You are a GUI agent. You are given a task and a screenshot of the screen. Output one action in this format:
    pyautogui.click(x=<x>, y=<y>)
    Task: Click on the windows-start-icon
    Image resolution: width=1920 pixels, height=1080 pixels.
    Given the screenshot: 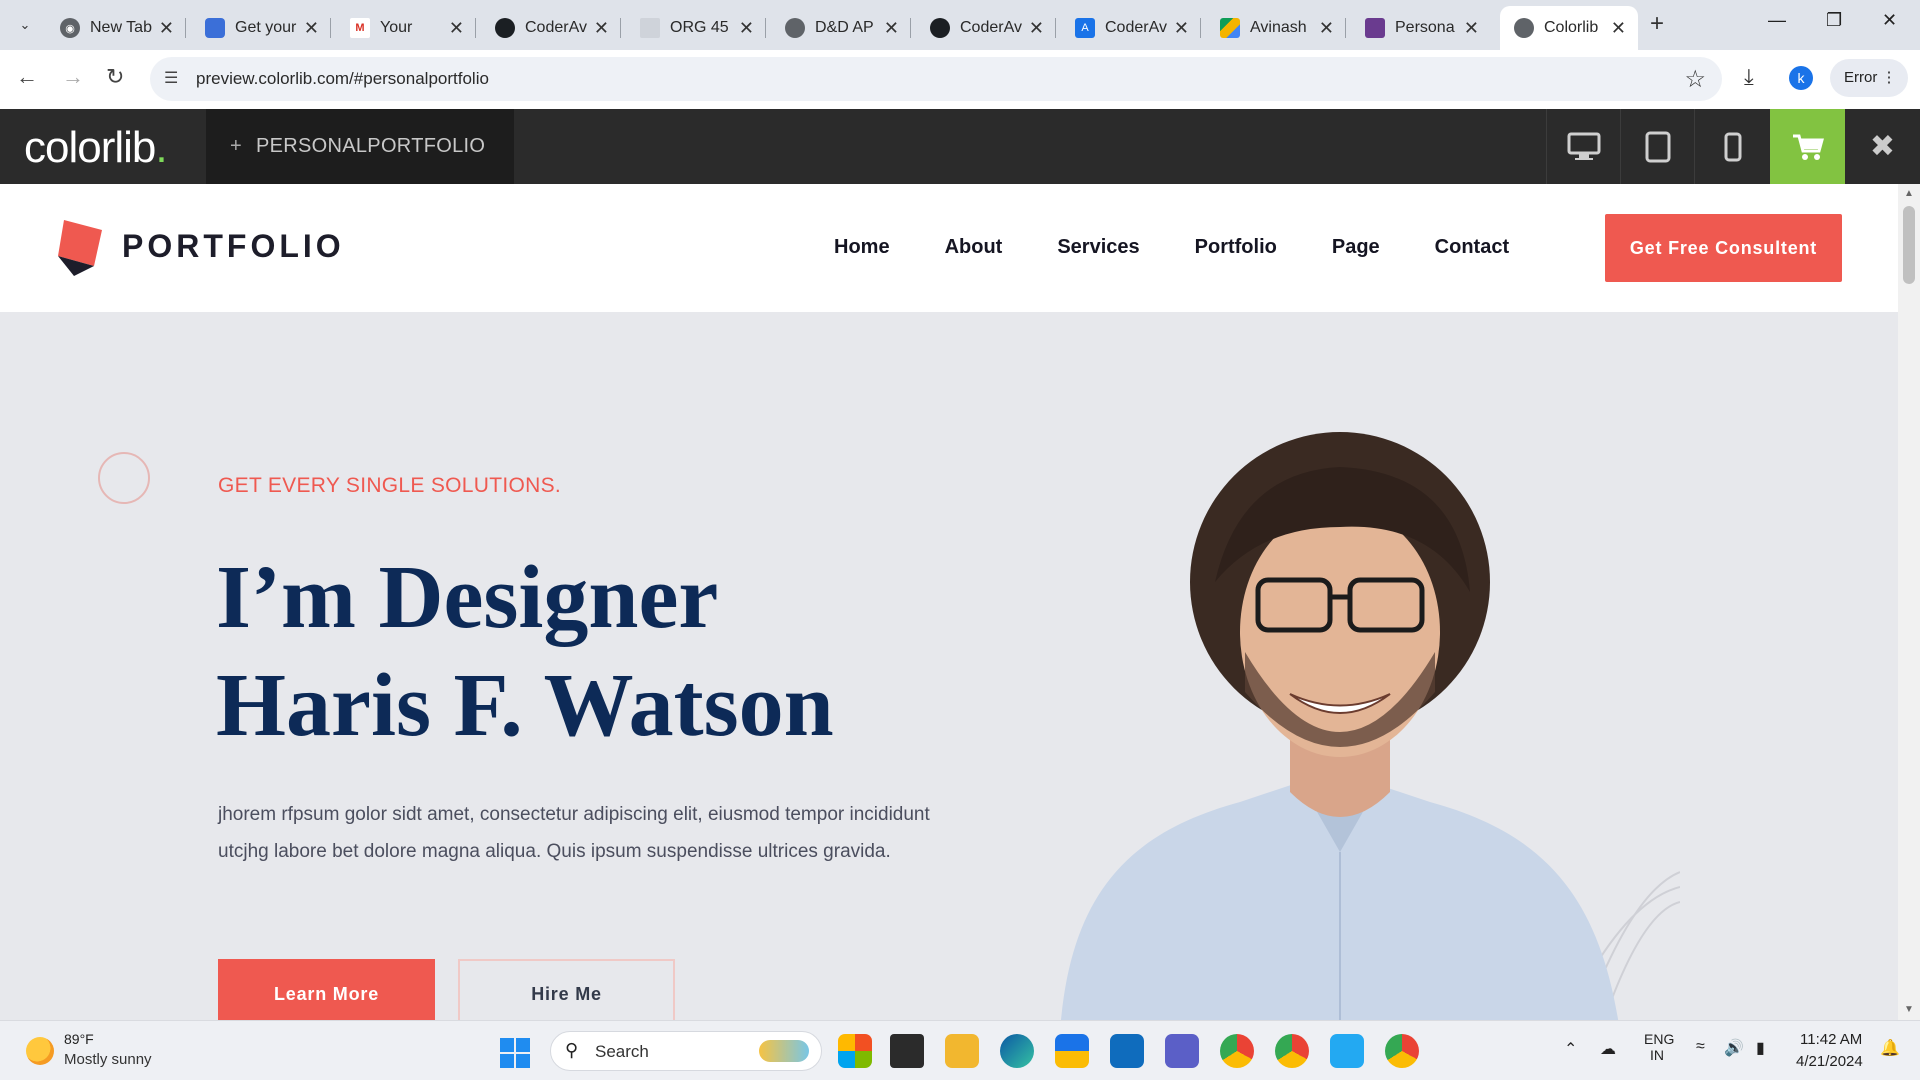 What is the action you would take?
    pyautogui.click(x=515, y=1053)
    